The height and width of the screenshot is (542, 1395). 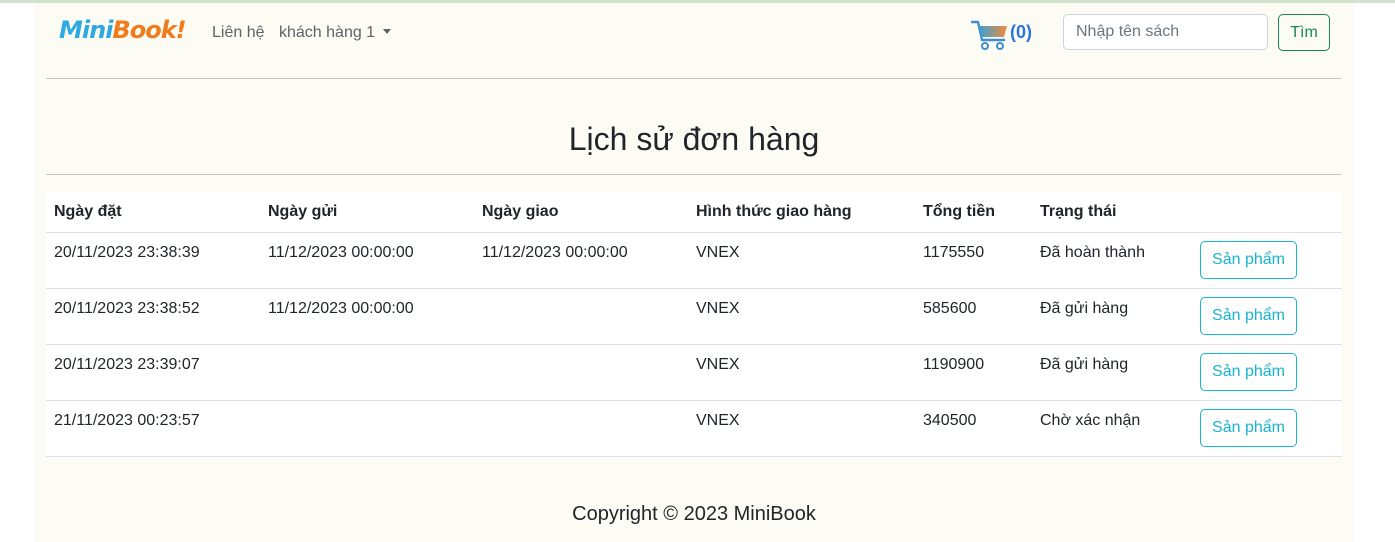 What do you see at coordinates (581, 260) in the screenshot?
I see `delivered-date-cell: 11/12/2023 00:00:00` at bounding box center [581, 260].